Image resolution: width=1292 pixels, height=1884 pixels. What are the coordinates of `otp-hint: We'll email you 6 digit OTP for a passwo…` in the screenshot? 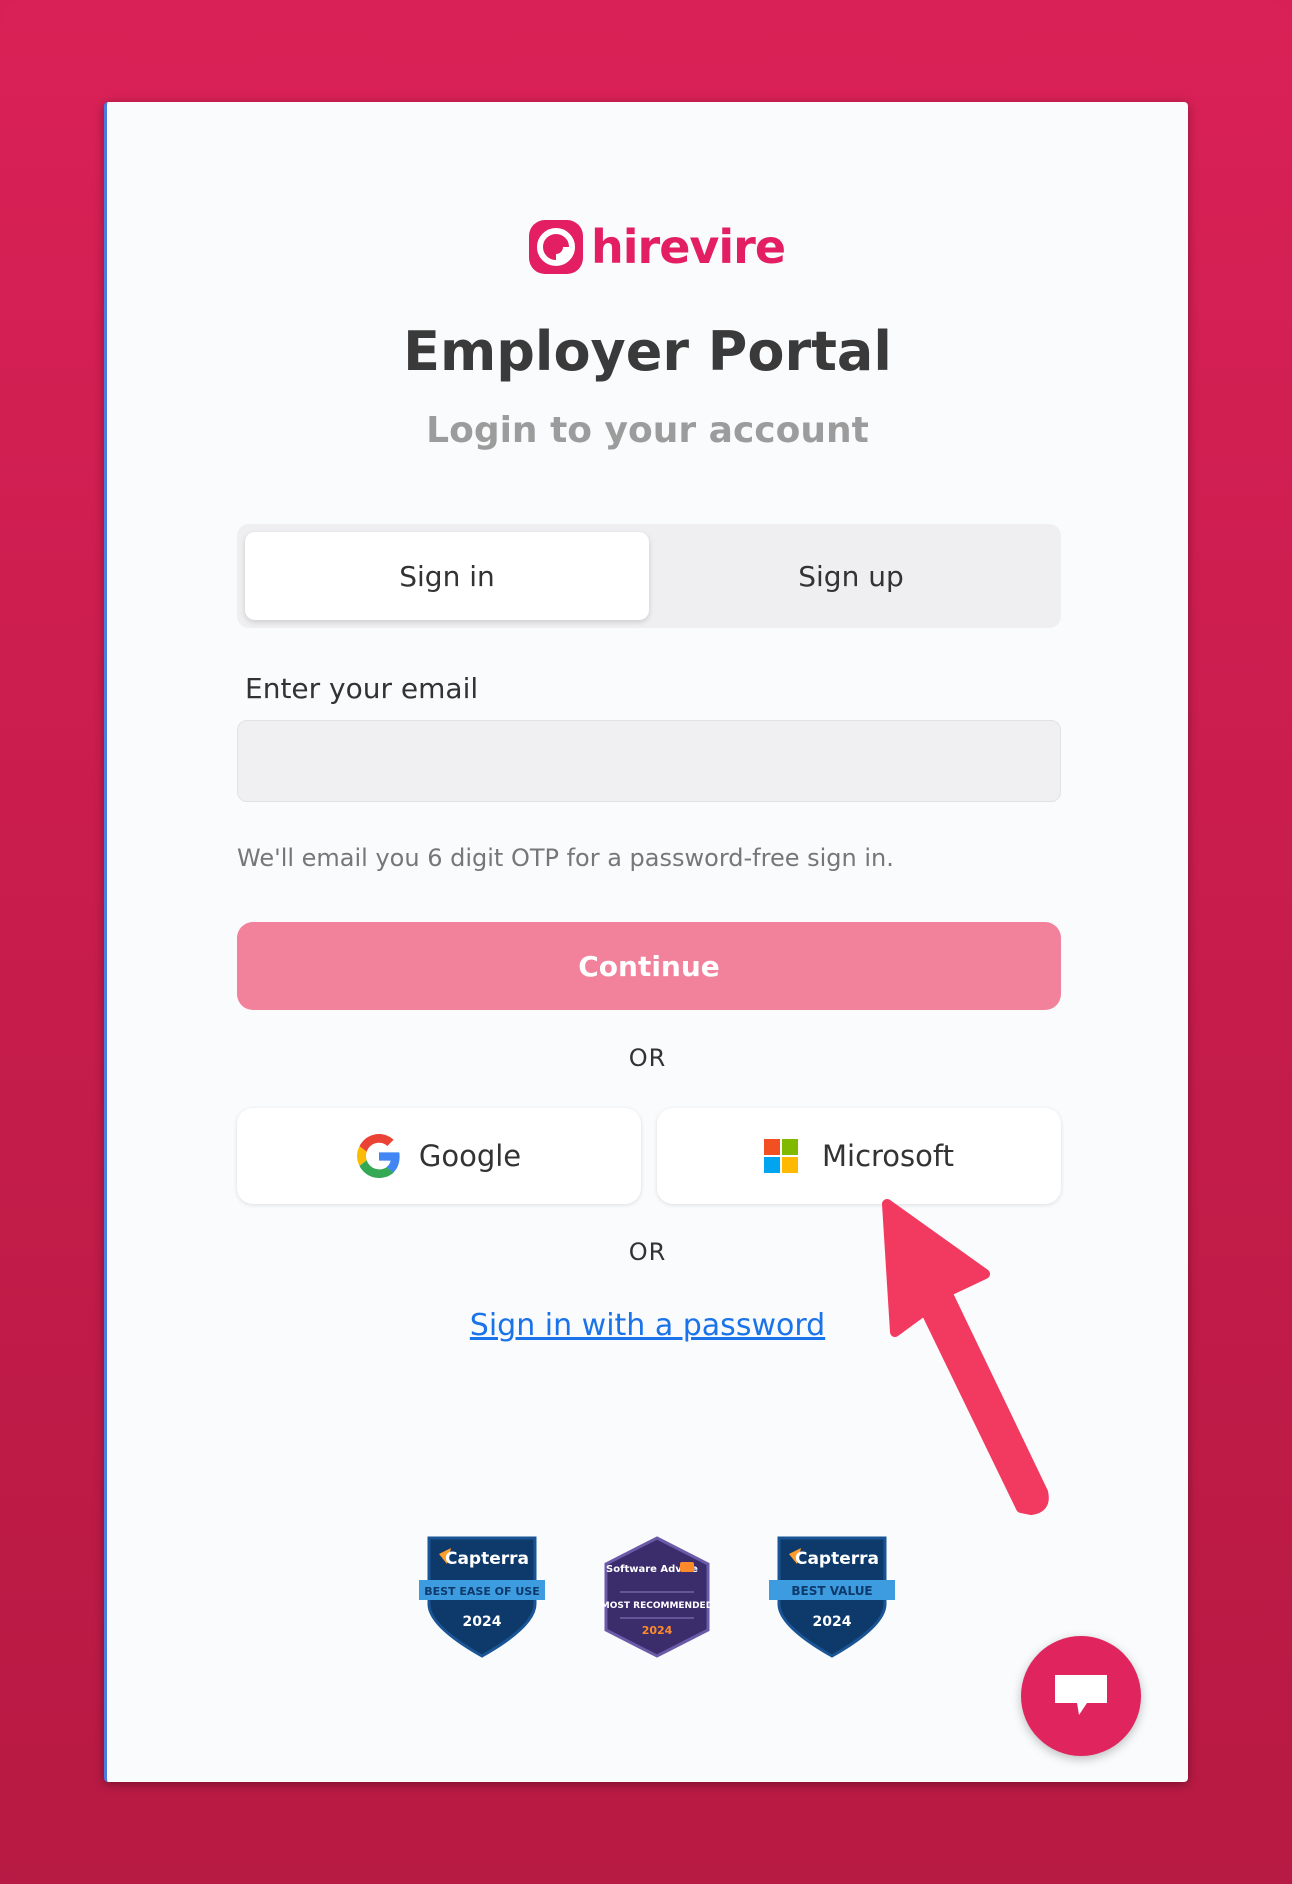 It's located at (565, 858).